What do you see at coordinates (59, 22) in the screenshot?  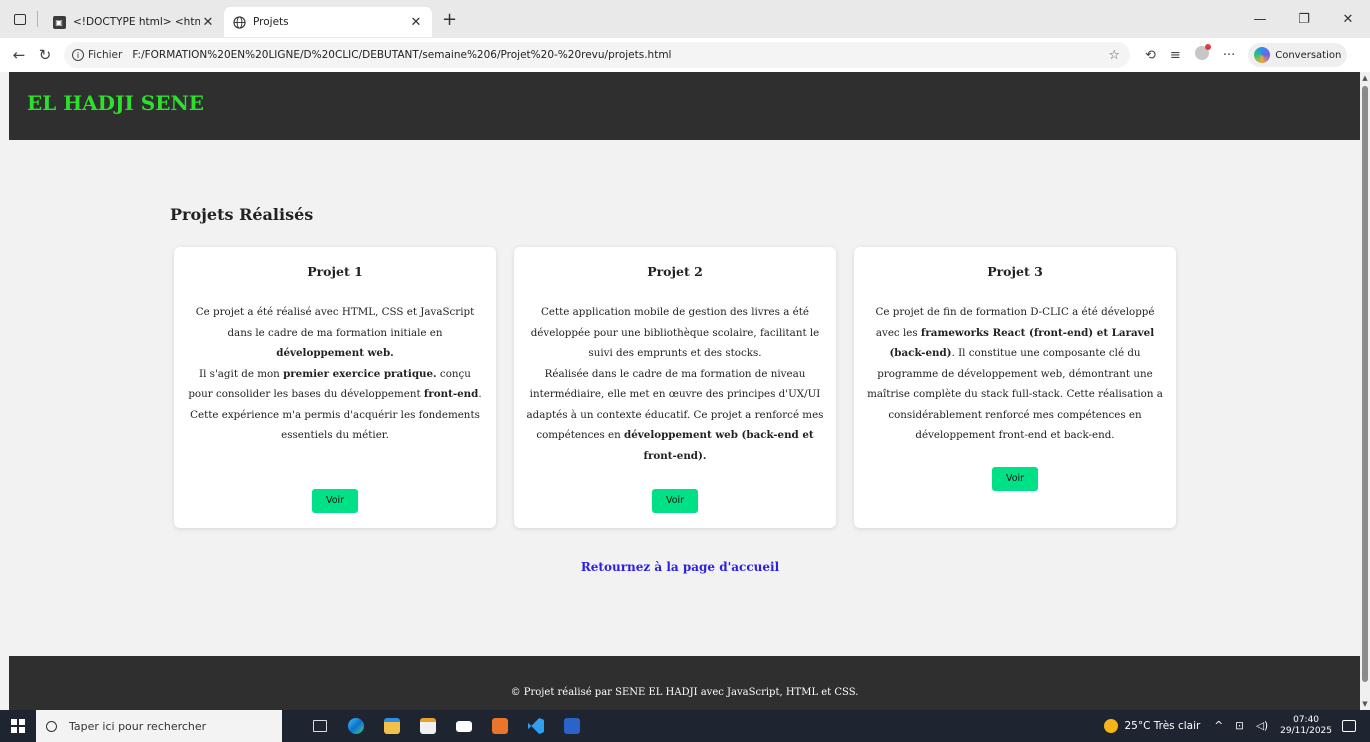 I see `file-icon: ▣` at bounding box center [59, 22].